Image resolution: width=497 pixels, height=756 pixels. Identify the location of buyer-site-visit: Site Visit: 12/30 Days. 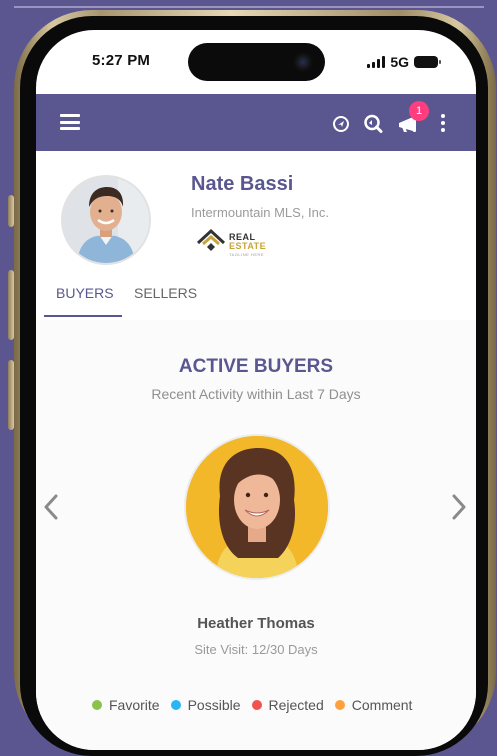
(256, 649).